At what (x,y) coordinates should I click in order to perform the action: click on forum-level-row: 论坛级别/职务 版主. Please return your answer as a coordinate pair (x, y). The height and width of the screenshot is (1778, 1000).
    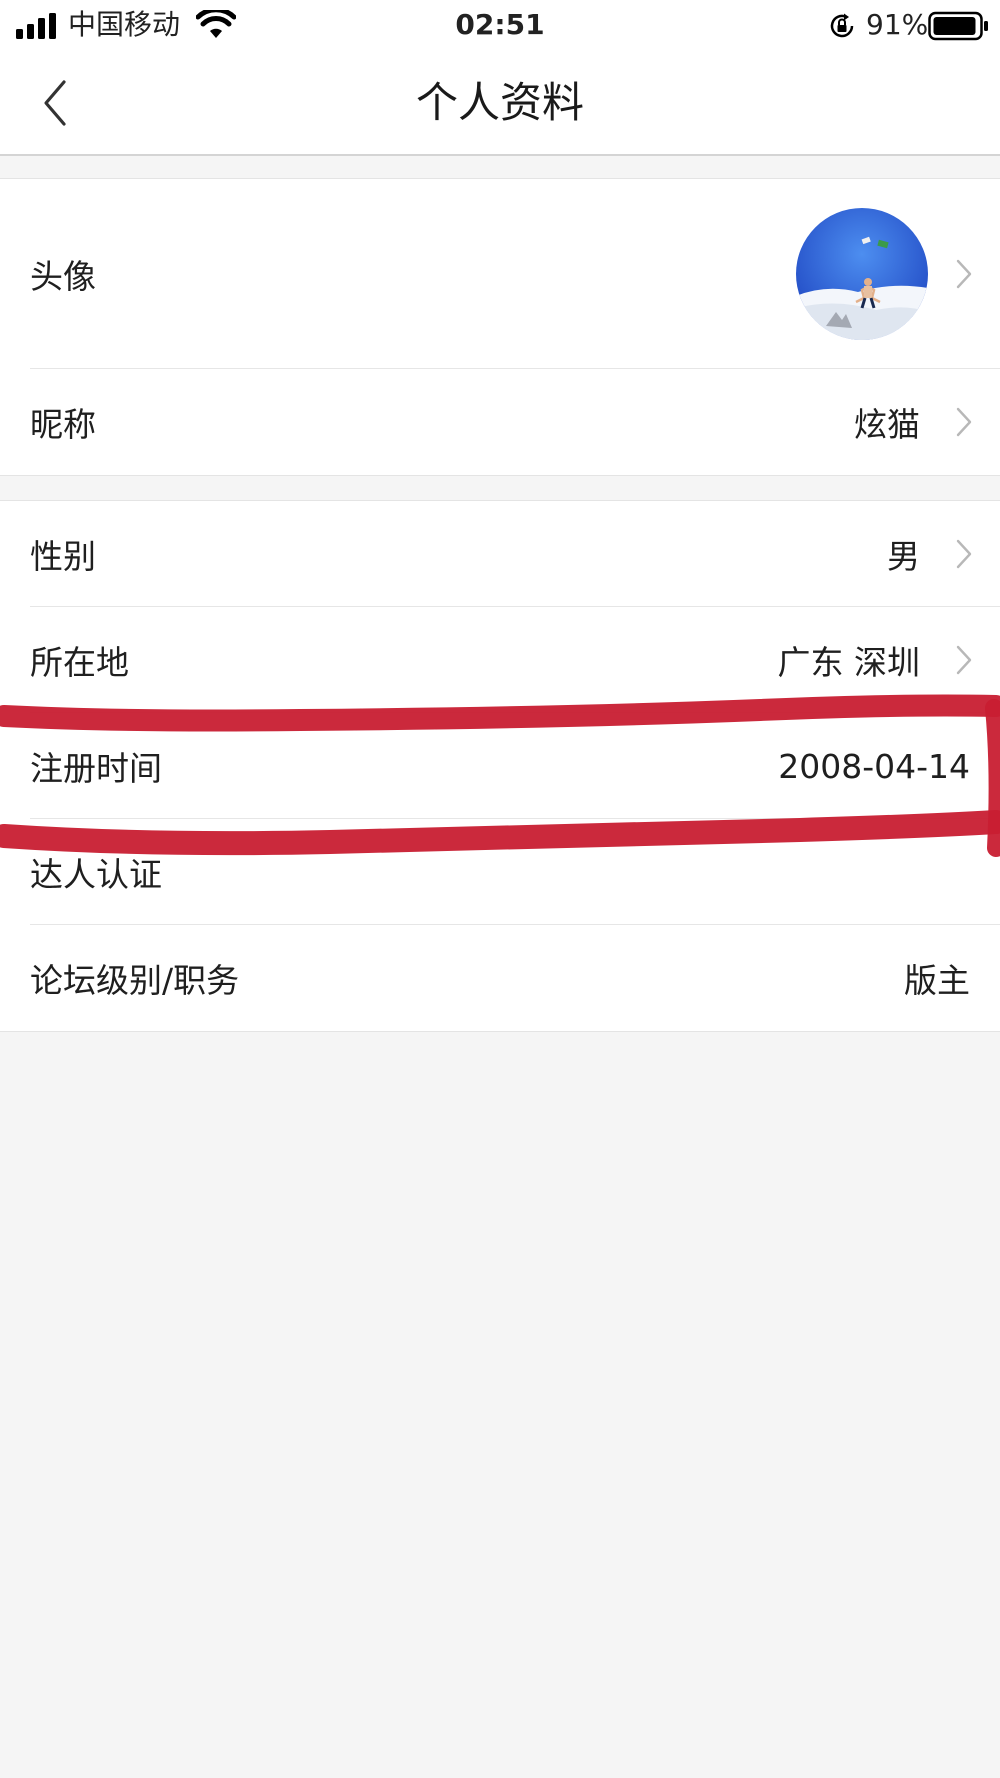
    Looking at the image, I should click on (500, 978).